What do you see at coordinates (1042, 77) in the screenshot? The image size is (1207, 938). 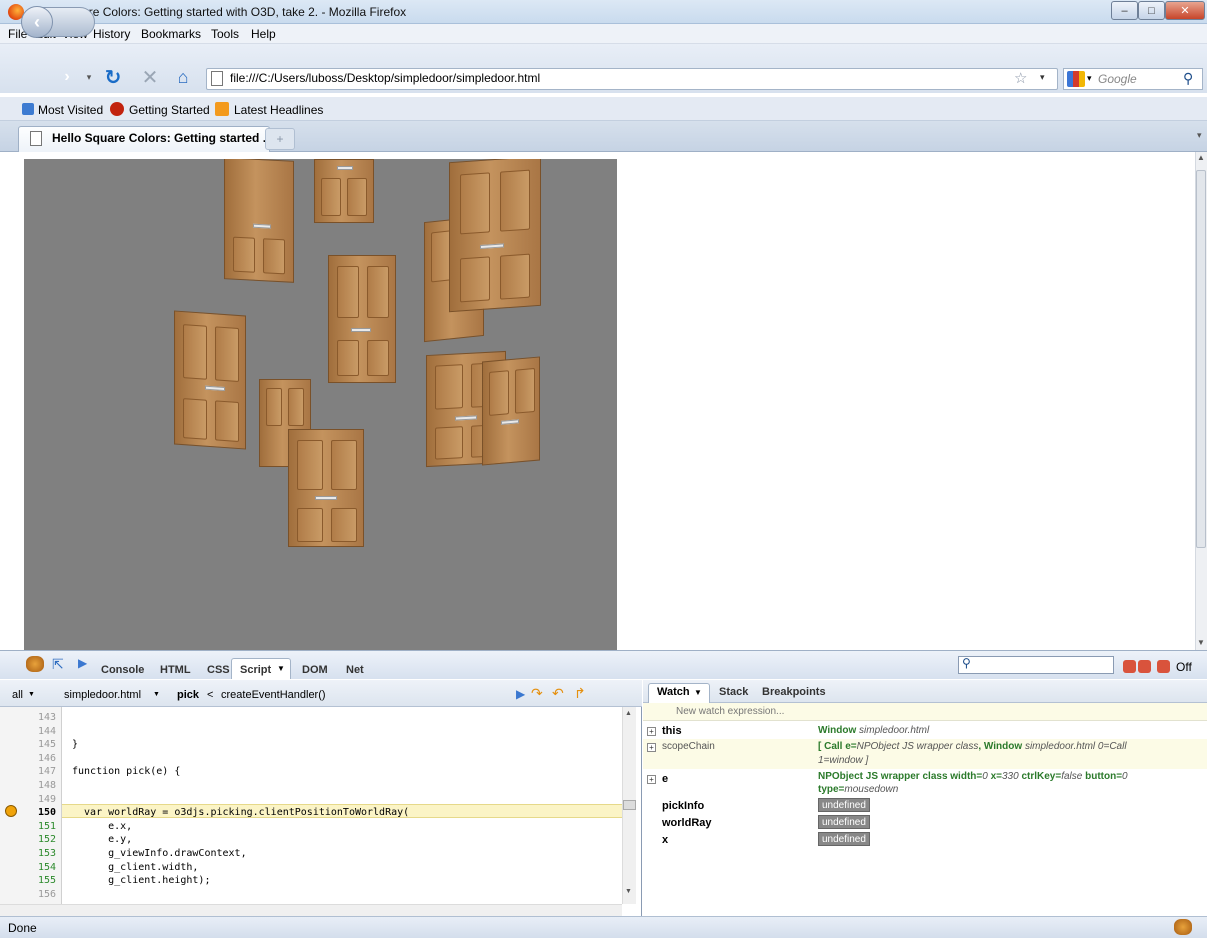 I see `url-dropdown-icon: ▾` at bounding box center [1042, 77].